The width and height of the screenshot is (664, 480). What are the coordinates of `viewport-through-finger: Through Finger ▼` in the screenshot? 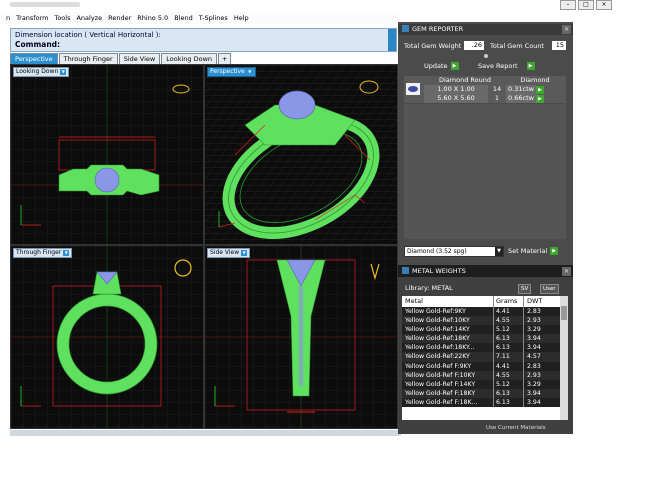 It's located at (107, 337).